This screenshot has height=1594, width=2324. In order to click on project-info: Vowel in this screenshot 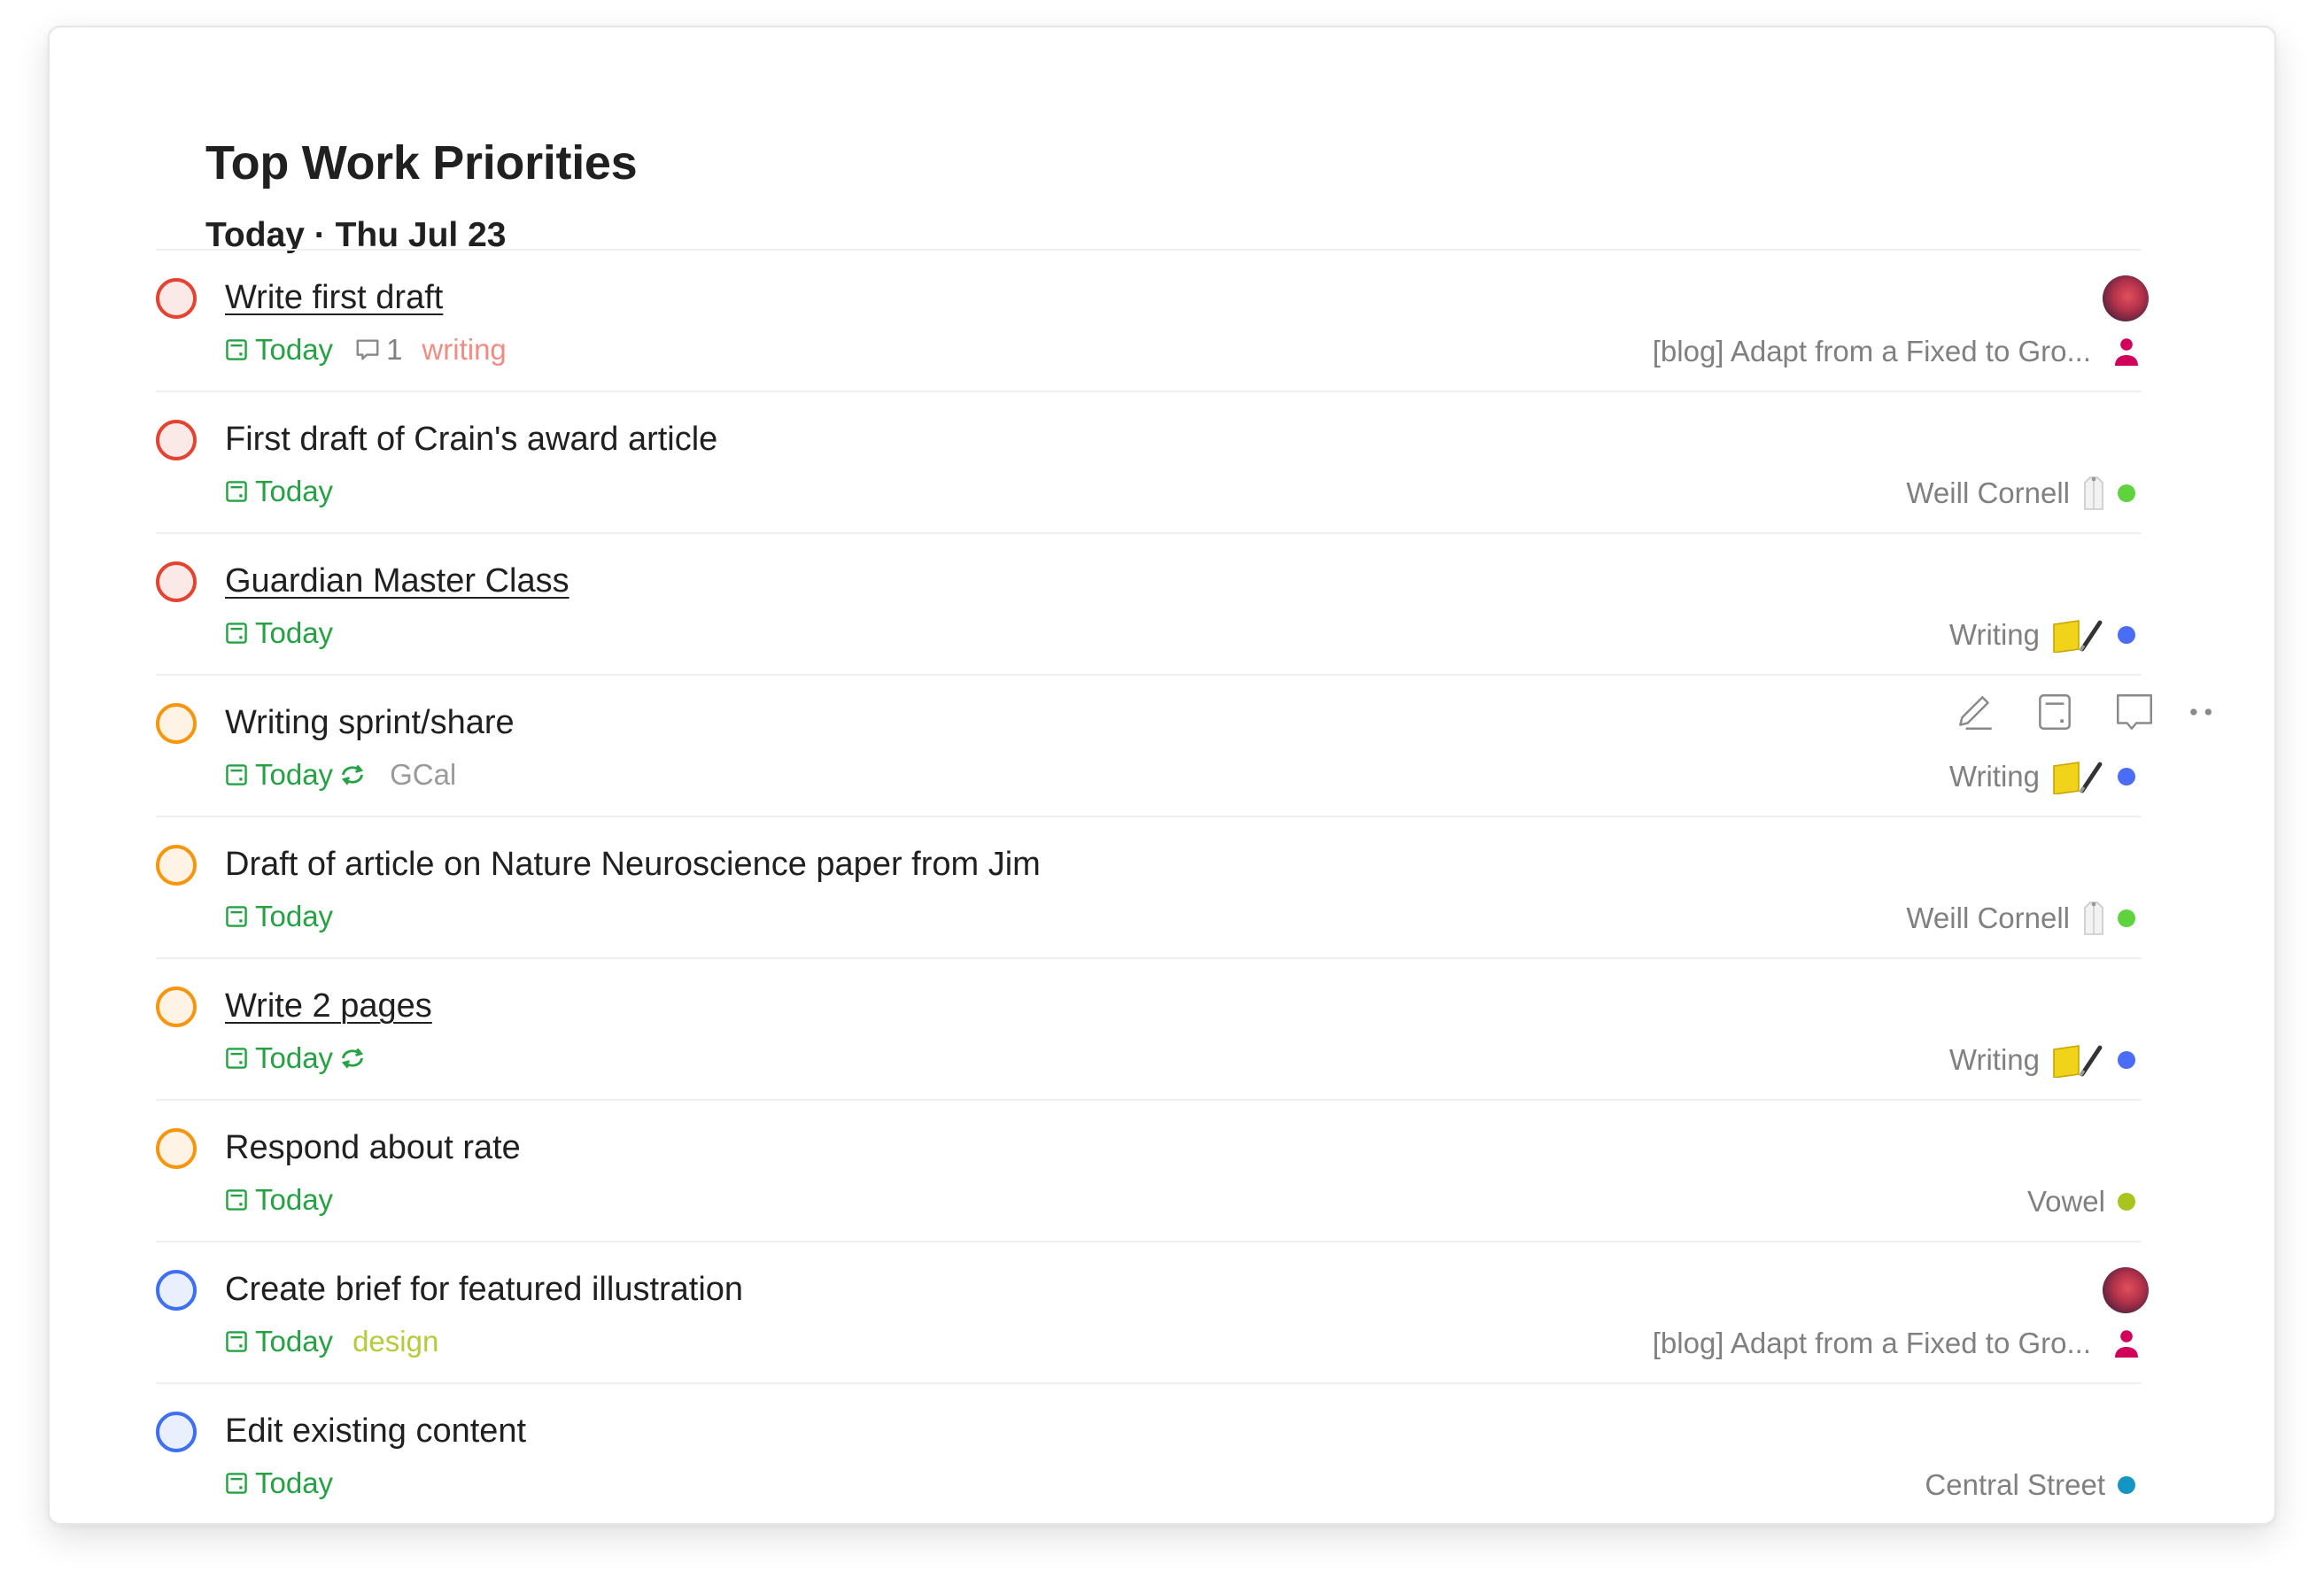, I will do `click(2084, 1201)`.